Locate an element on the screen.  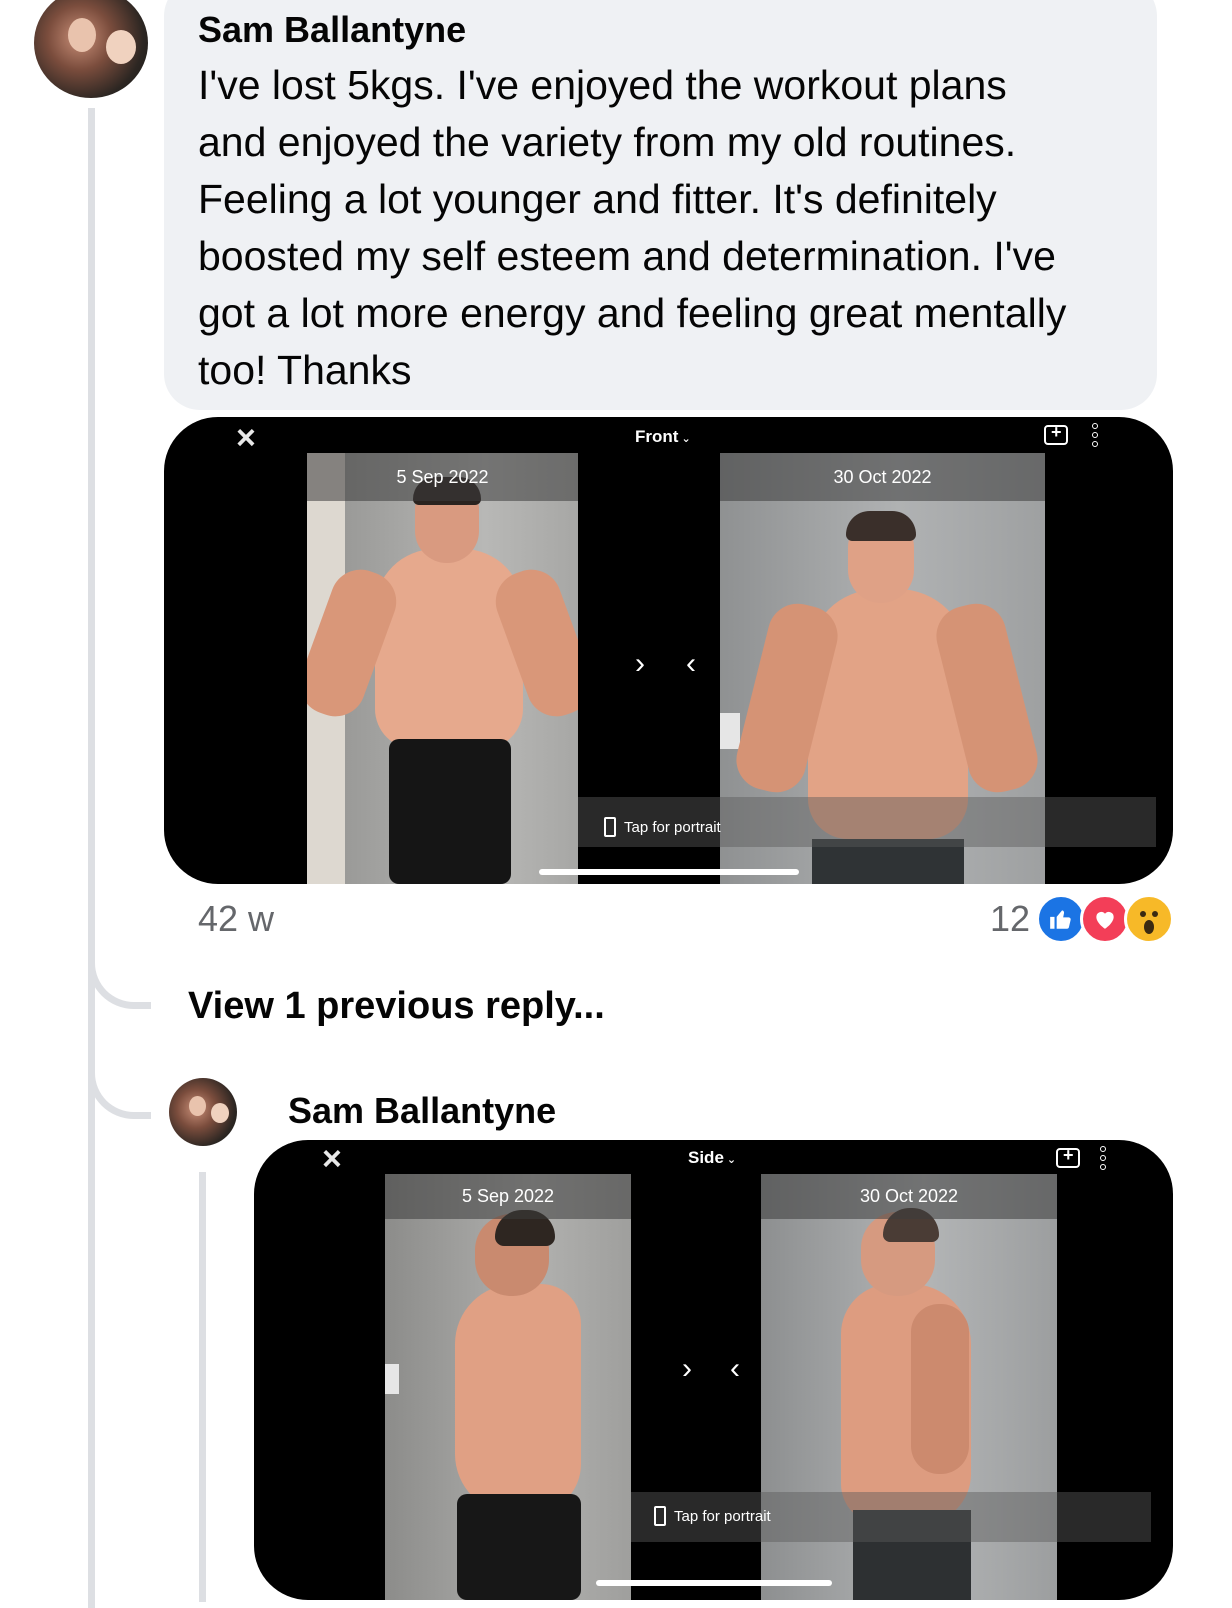
view-selector: Front ⌄ is located at coordinates (663, 437).